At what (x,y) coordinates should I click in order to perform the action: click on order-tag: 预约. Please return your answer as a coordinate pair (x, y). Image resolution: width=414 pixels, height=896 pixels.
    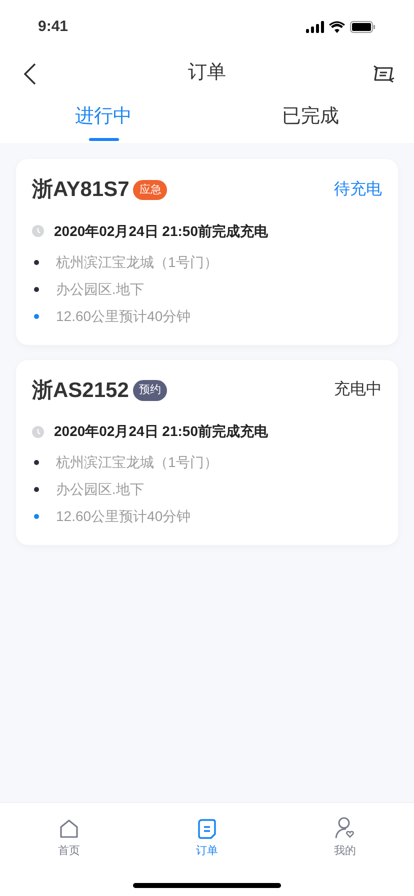
    Looking at the image, I should click on (149, 390).